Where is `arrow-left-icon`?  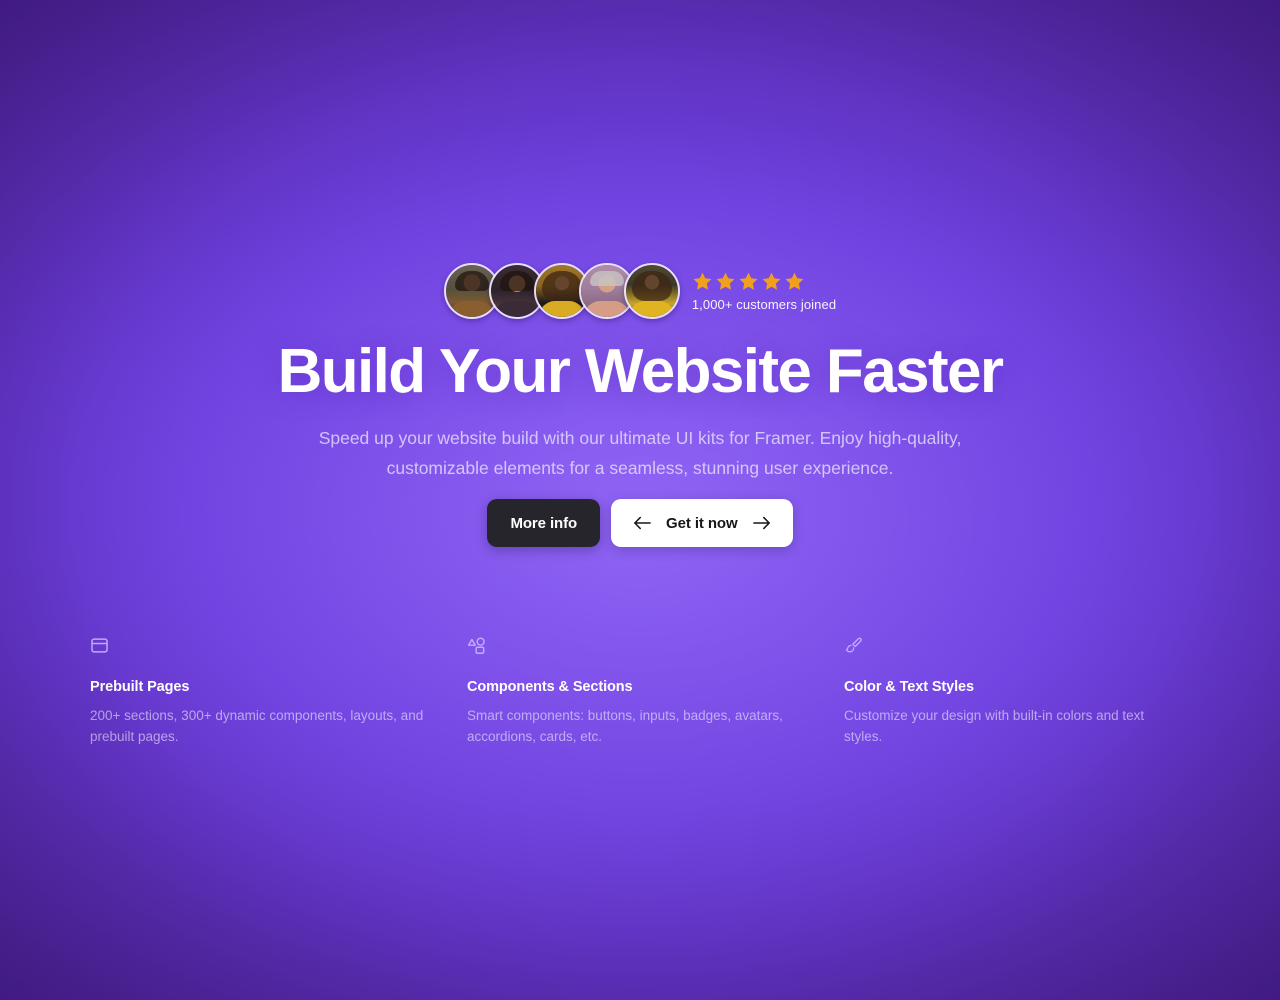 arrow-left-icon is located at coordinates (642, 523).